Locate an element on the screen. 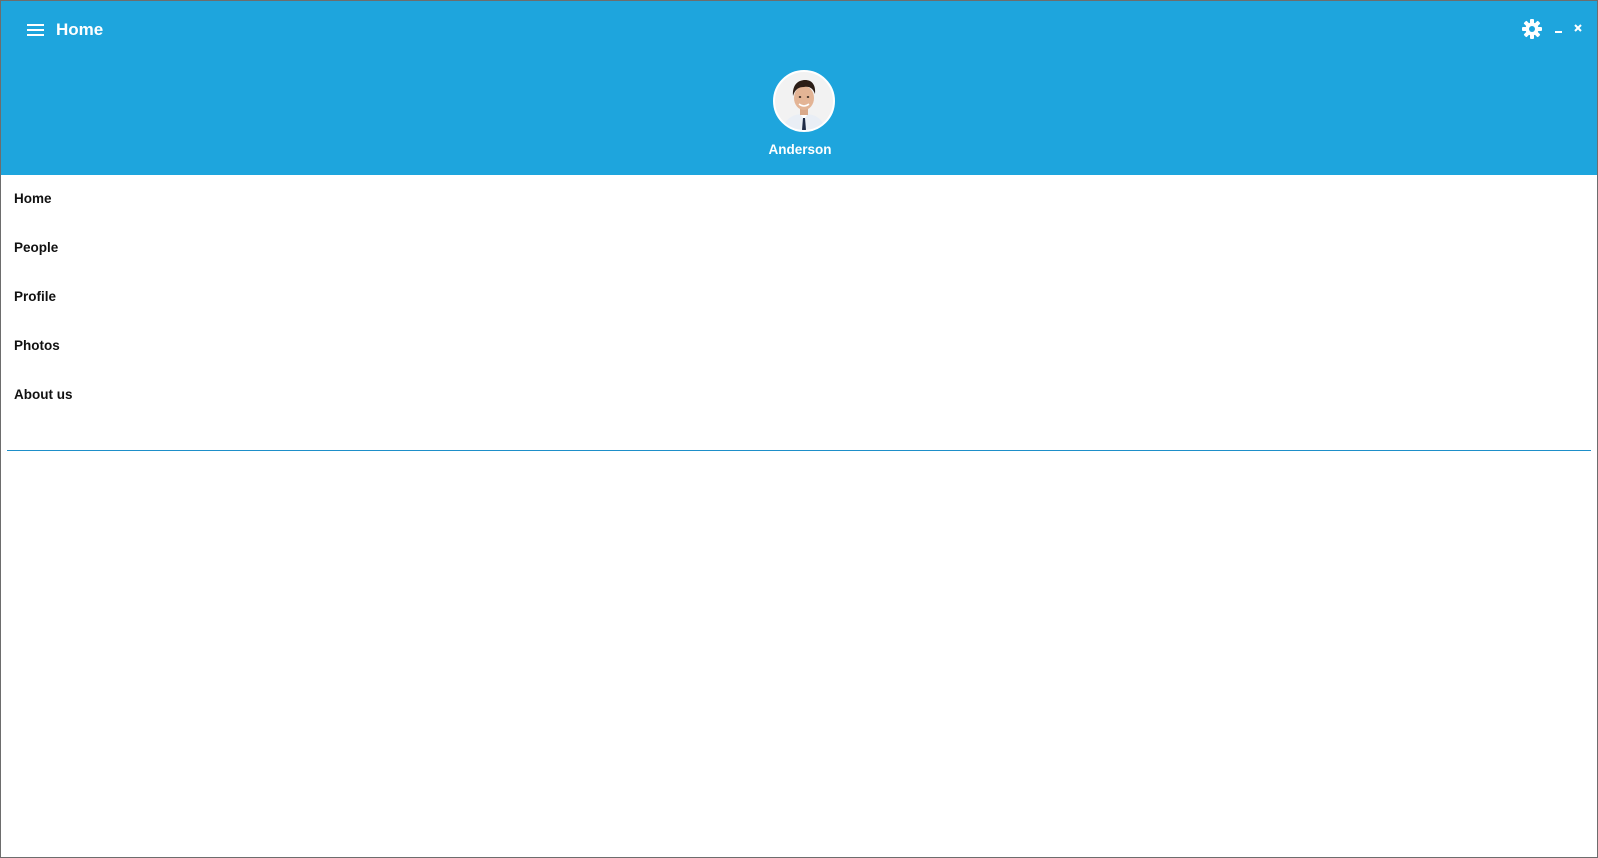 The width and height of the screenshot is (1598, 858). nav-item-people: People is located at coordinates (799, 249).